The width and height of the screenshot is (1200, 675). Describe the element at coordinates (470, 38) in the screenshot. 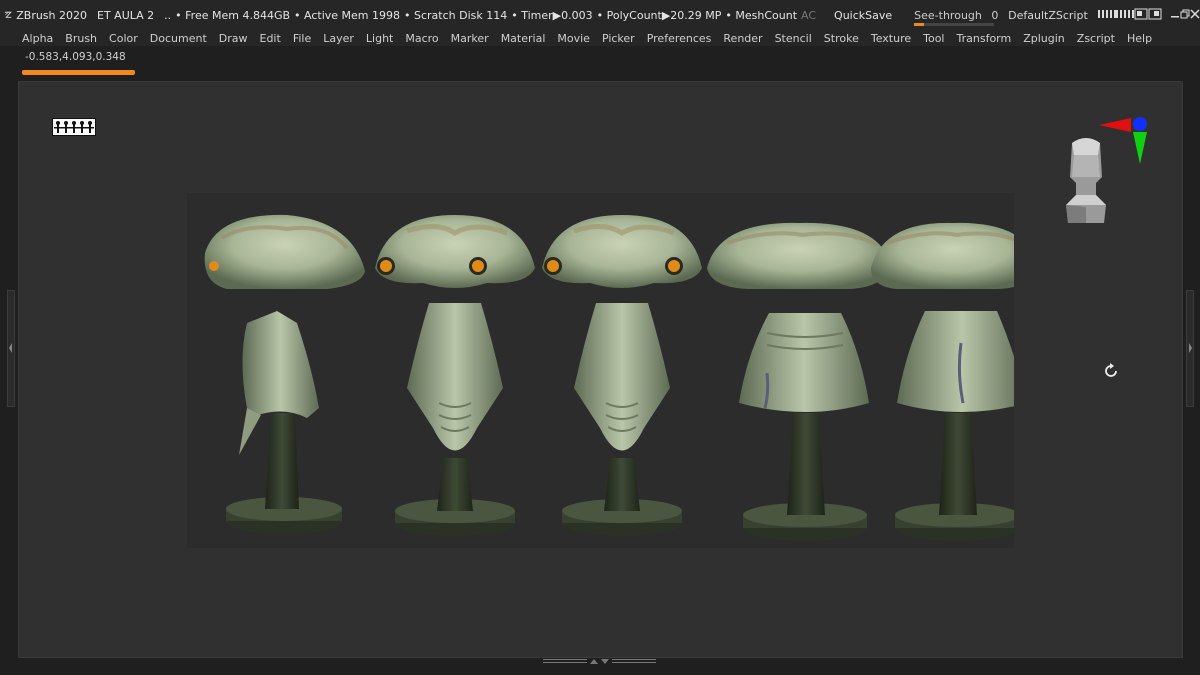

I see `menu-marker: Marker` at that location.